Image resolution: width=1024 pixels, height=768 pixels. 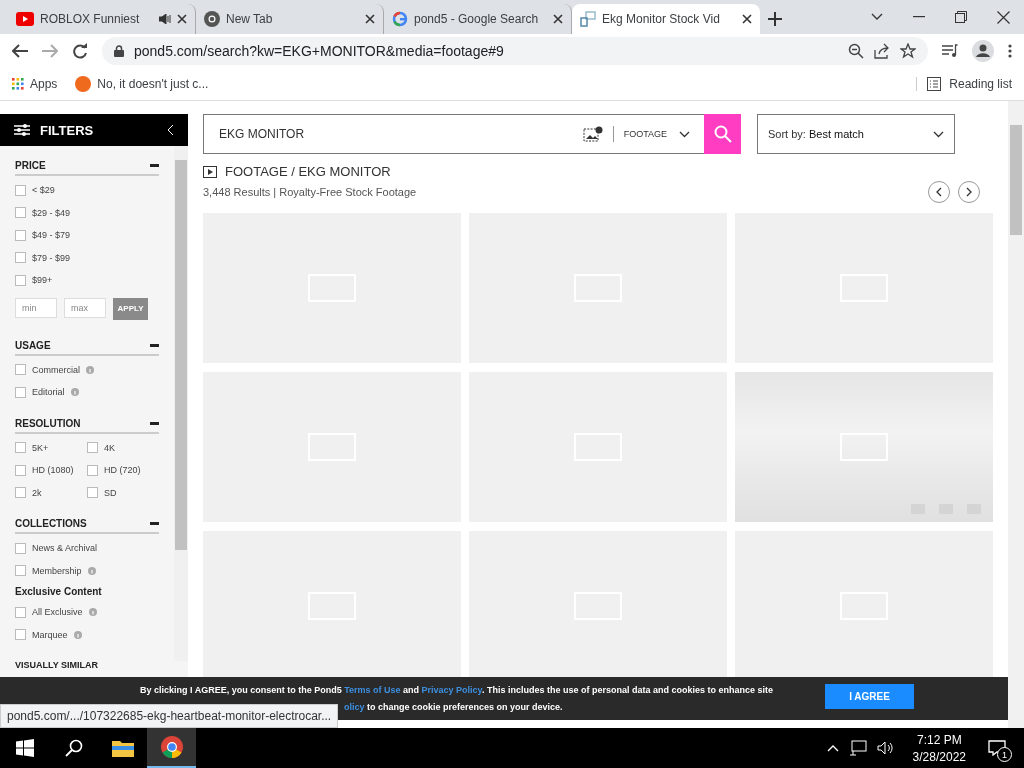 What do you see at coordinates (35, 84) in the screenshot?
I see `bookmark: Apps` at bounding box center [35, 84].